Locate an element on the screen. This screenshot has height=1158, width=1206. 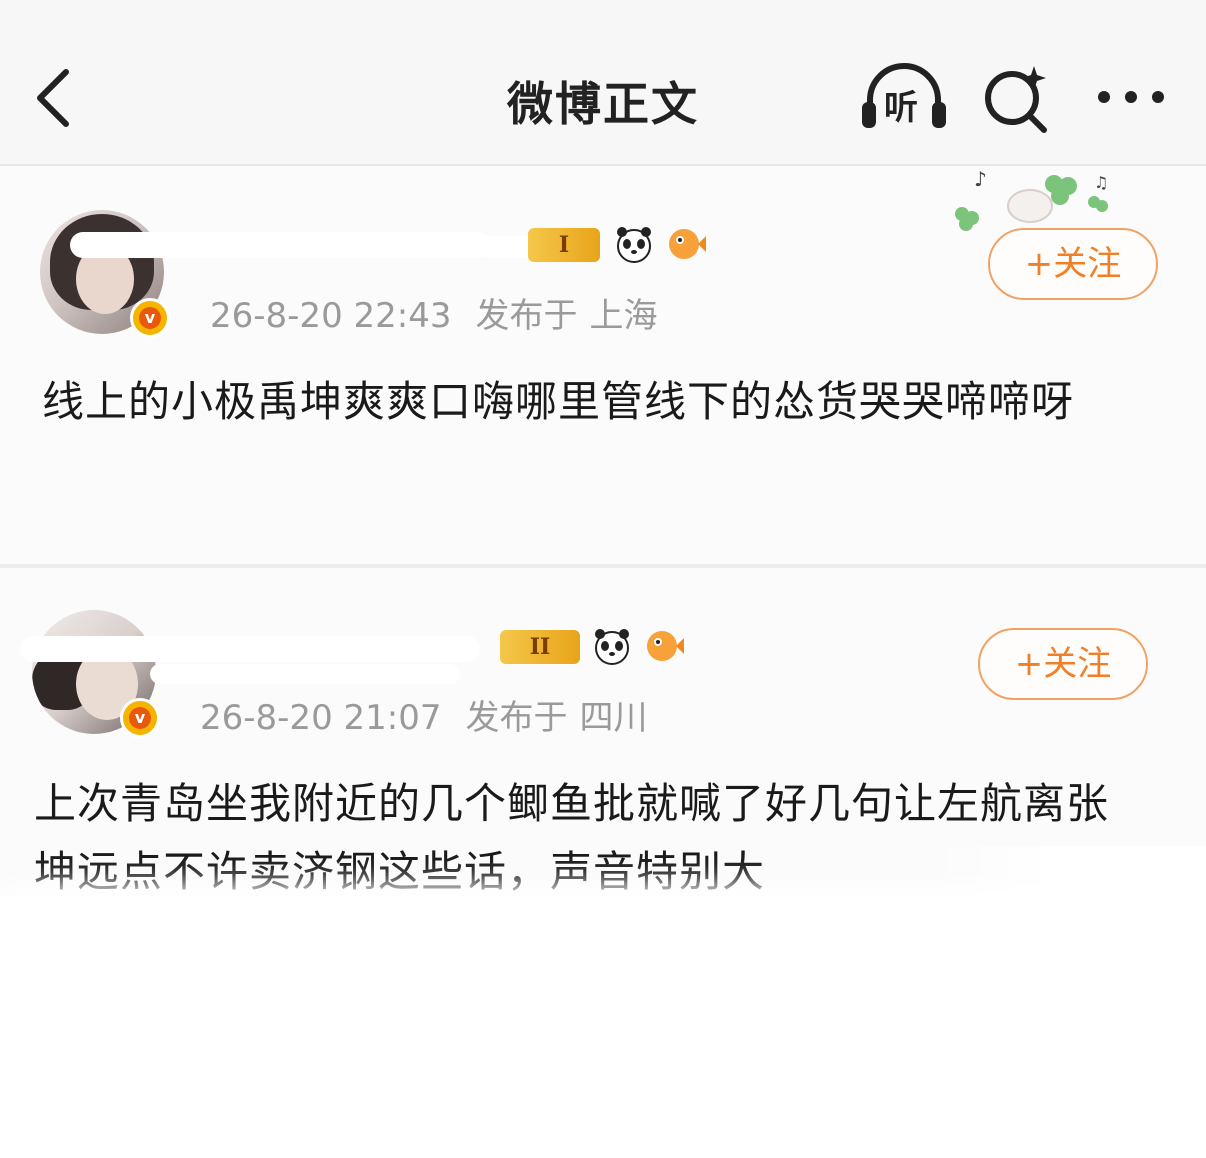
more-dots-icon is located at coordinates (1131, 97).